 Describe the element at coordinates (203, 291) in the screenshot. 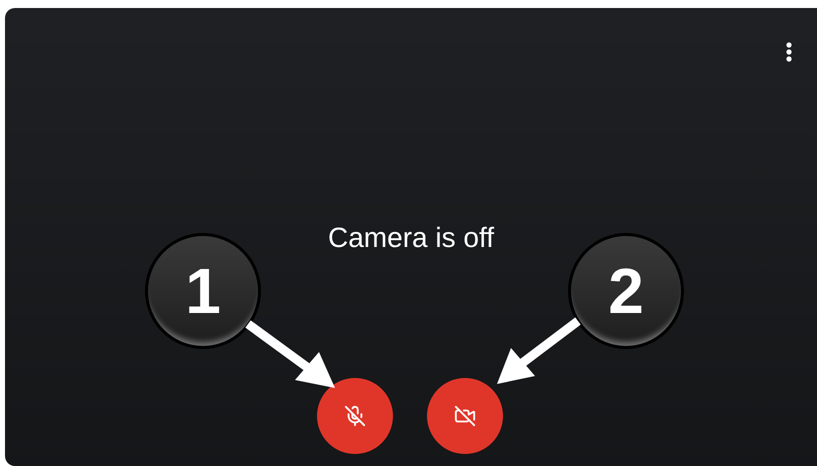

I see `numbered-callout: 1` at that location.